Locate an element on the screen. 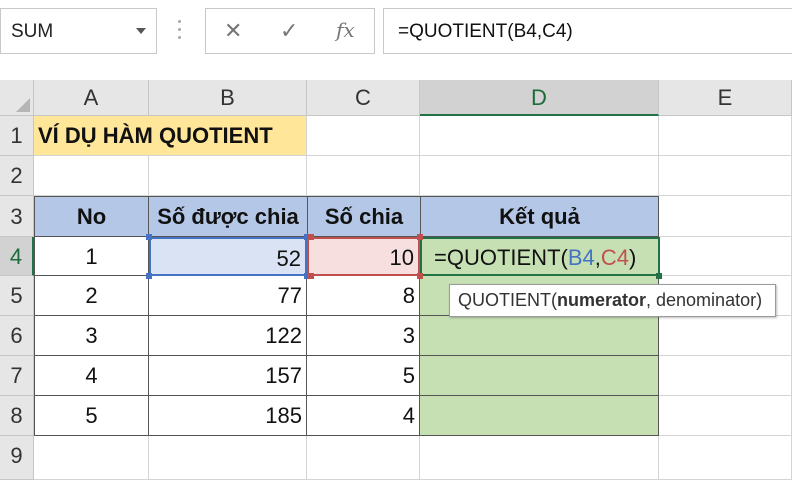 The image size is (792, 480). formula-ref-c4: C4 is located at coordinates (615, 257).